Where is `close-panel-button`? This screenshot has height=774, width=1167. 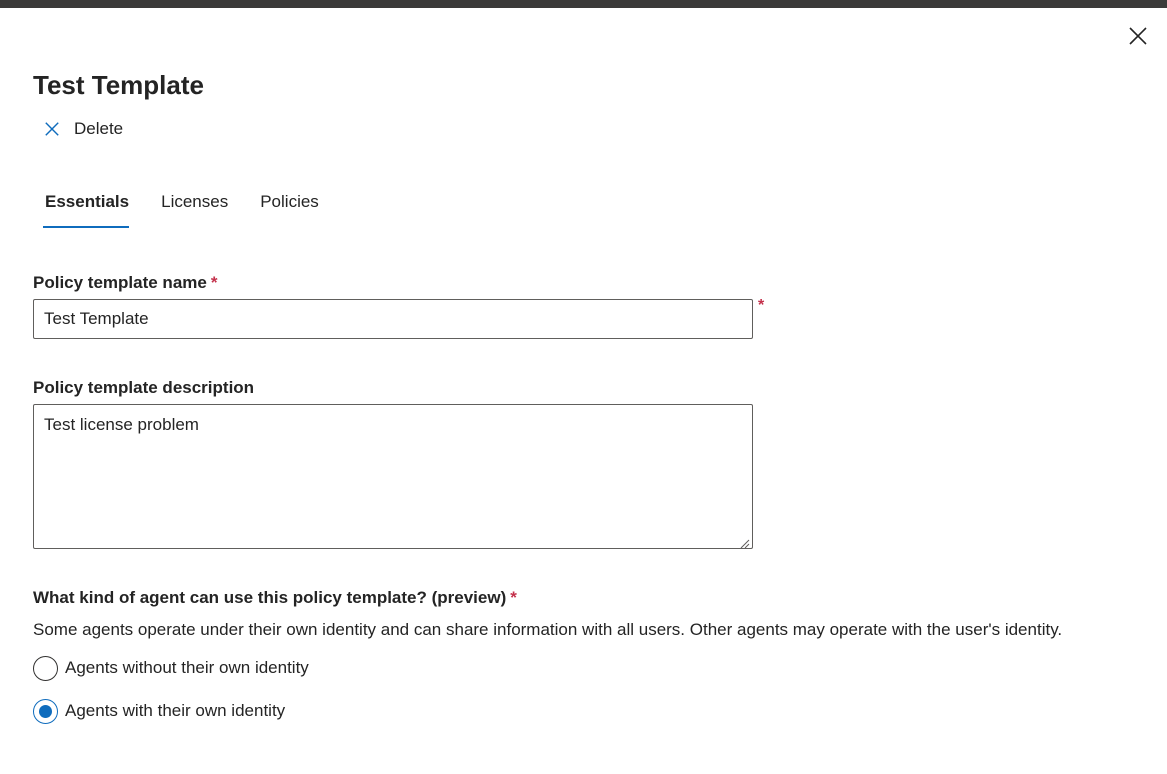 close-panel-button is located at coordinates (1138, 38).